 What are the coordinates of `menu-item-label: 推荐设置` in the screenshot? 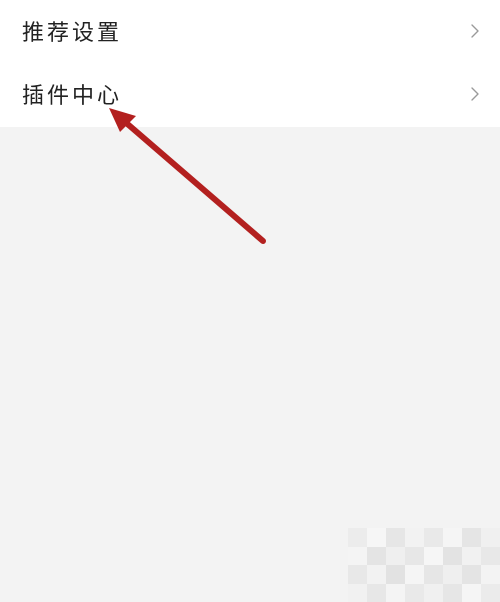 It's located at (72, 33).